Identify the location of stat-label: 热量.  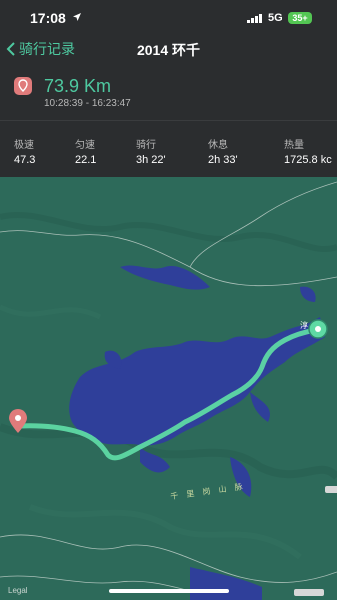
(294, 145).